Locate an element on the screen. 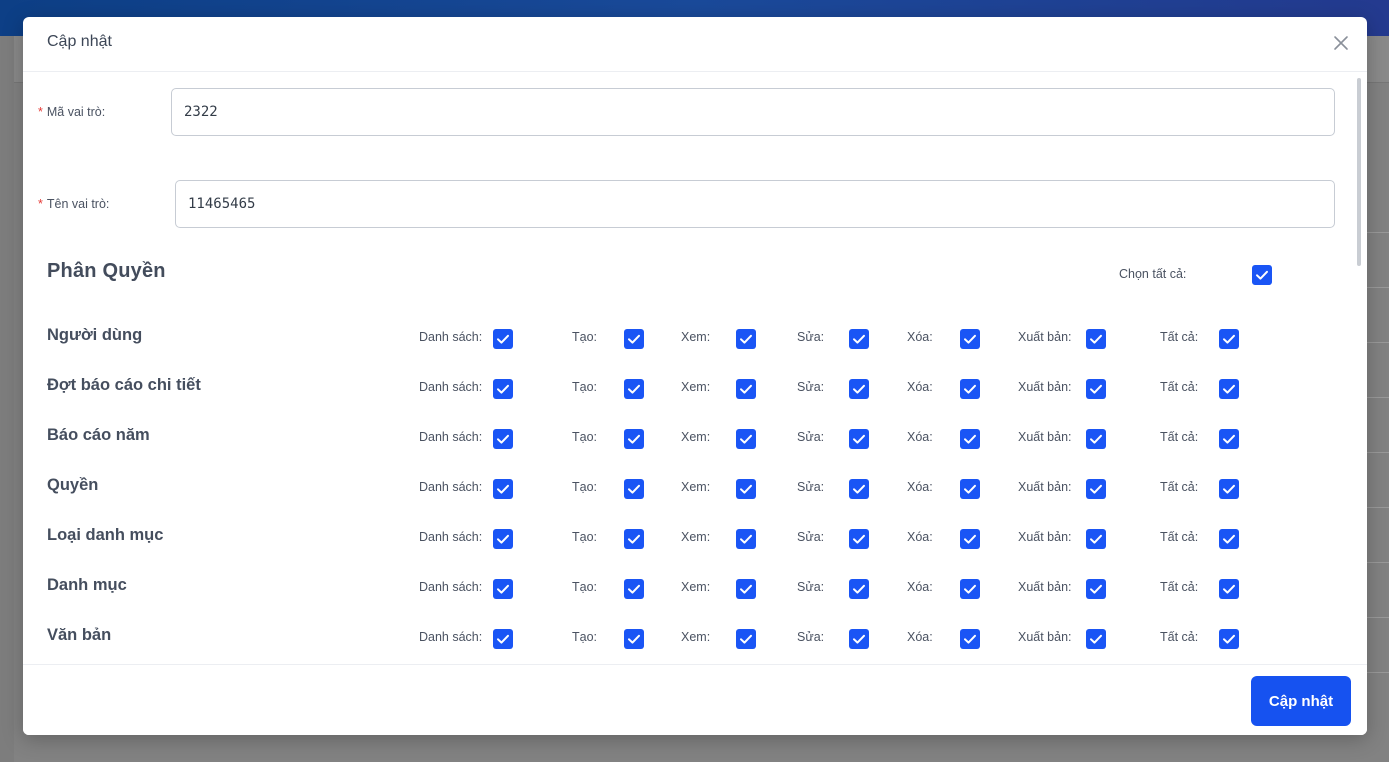 The image size is (1389, 762). role-name-label-text: Tên vai trò: is located at coordinates (78, 204).